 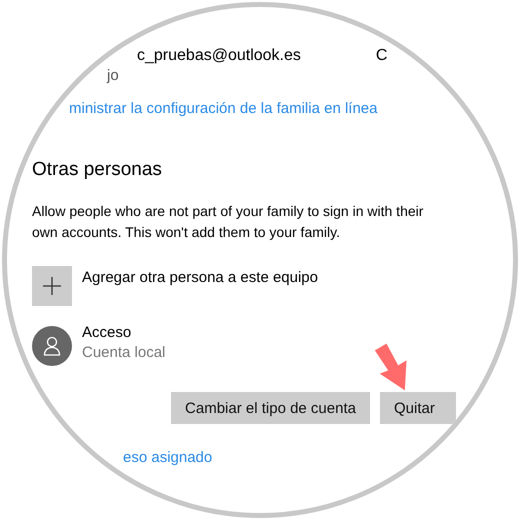 What do you see at coordinates (200, 277) in the screenshot?
I see `add-person-label: Agregar otra persona a este equipo` at bounding box center [200, 277].